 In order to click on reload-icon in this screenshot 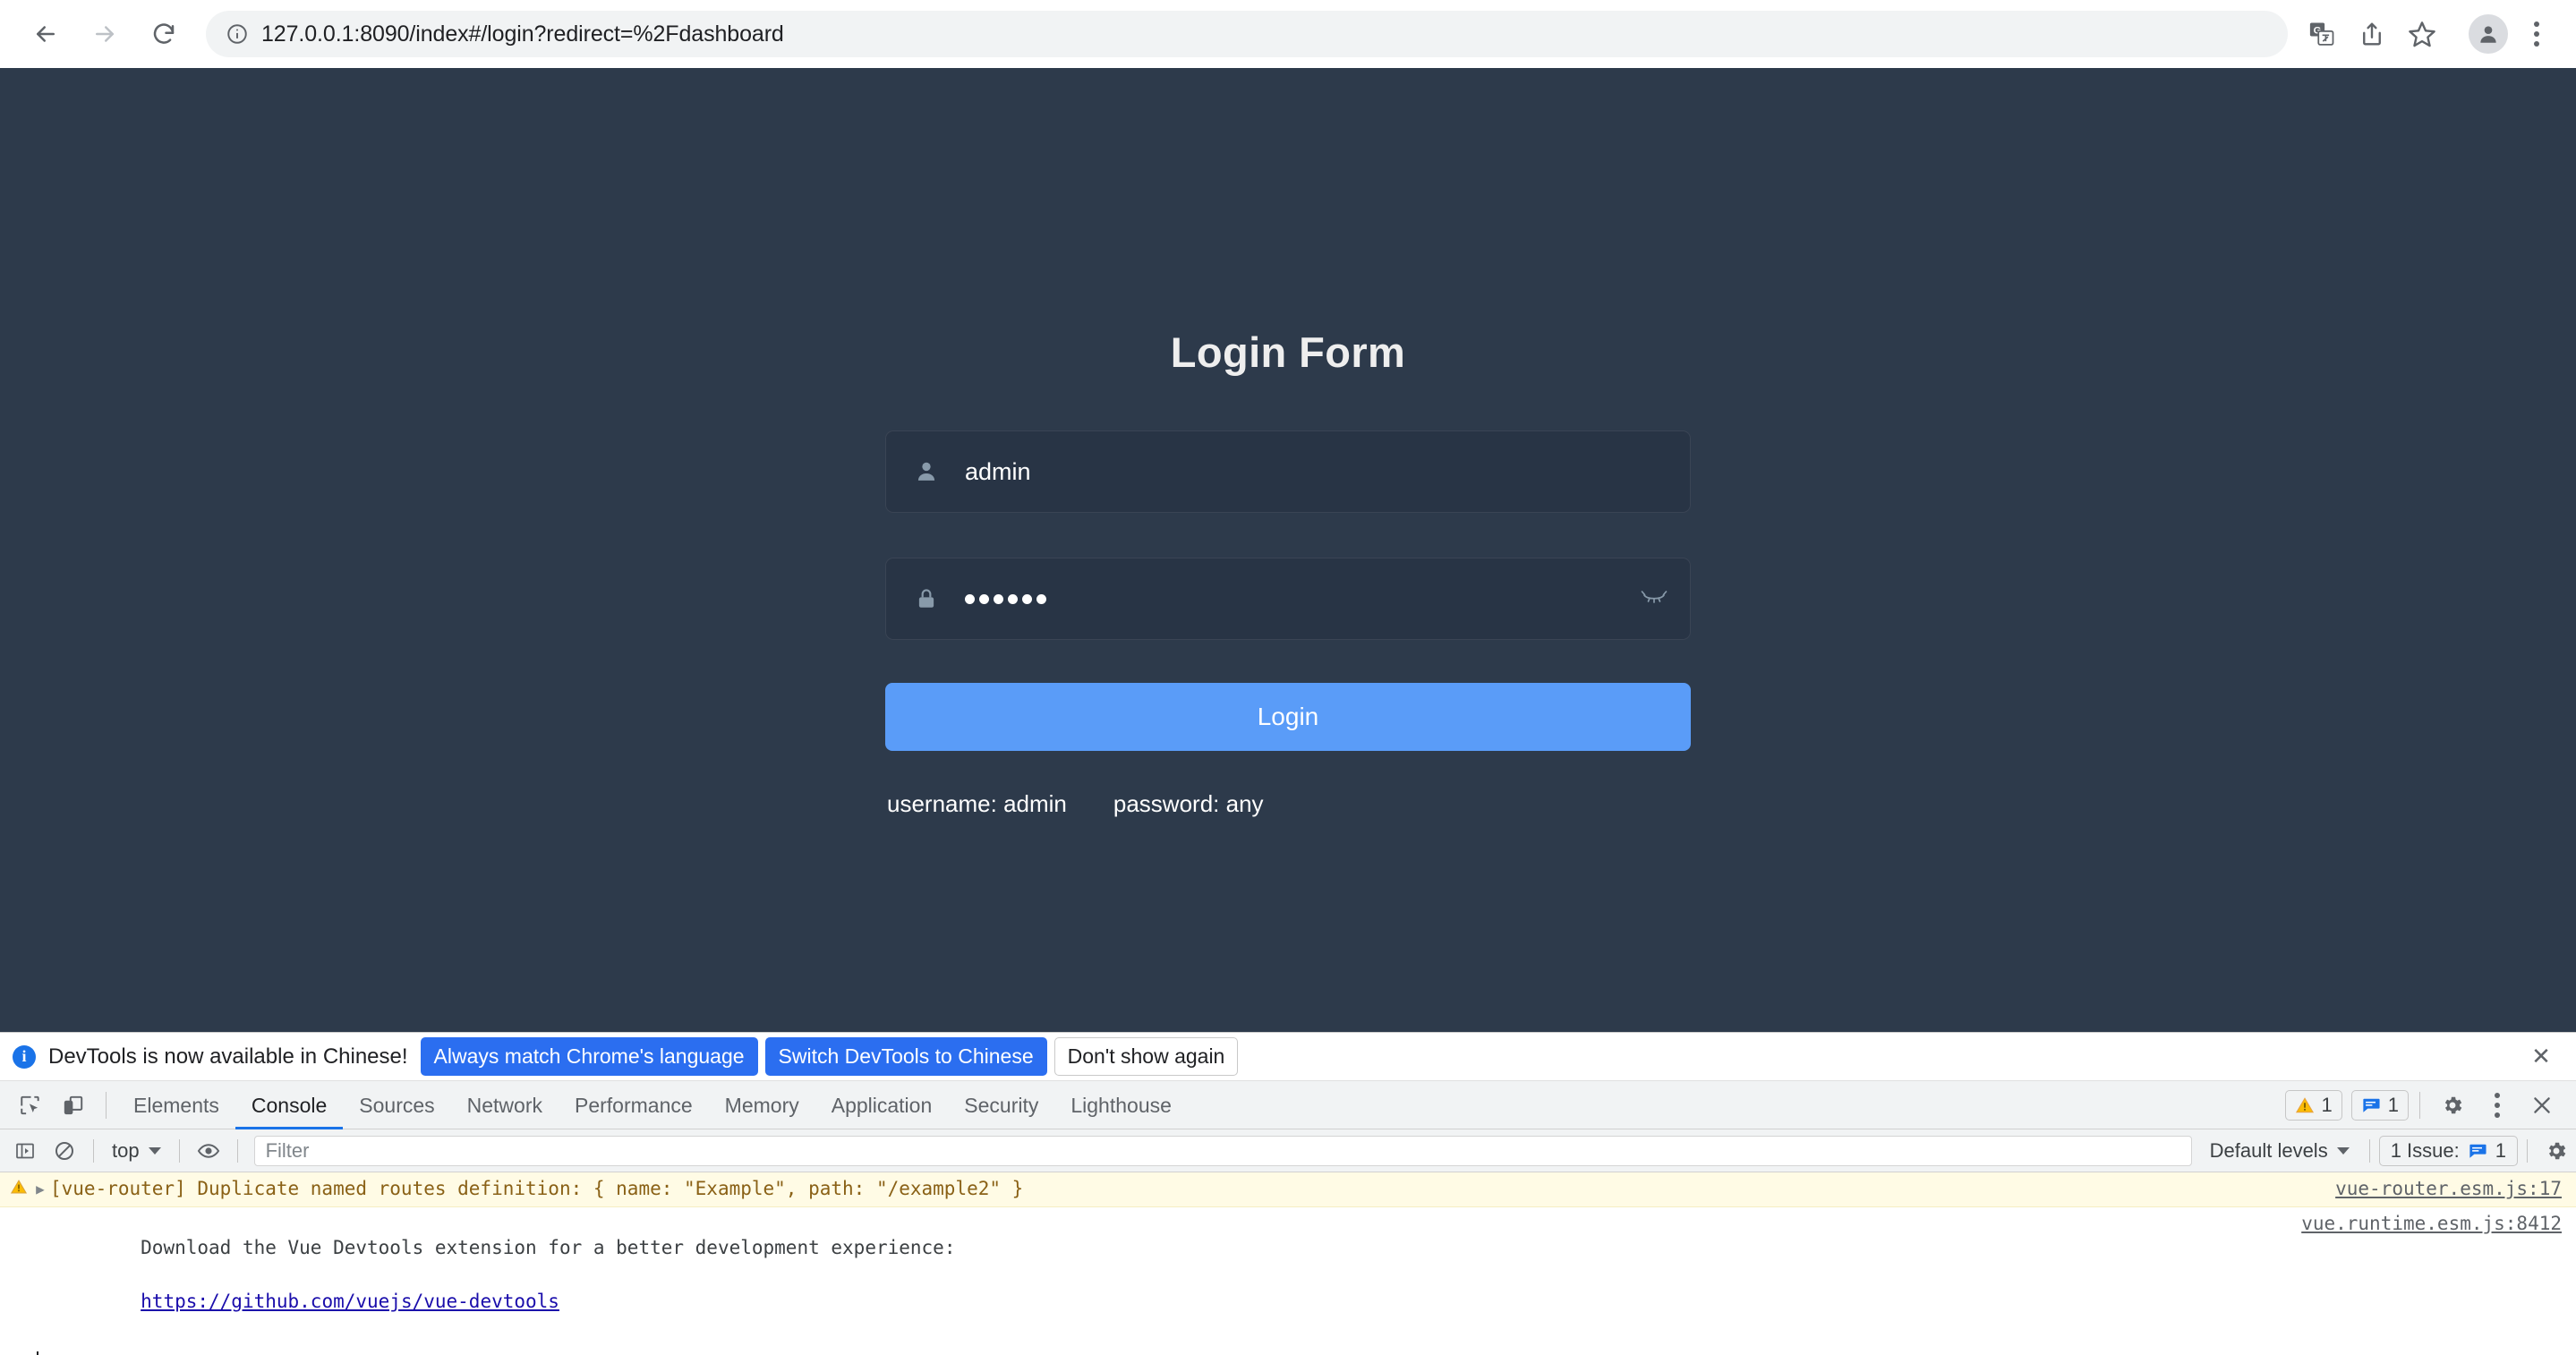, I will do `click(164, 33)`.